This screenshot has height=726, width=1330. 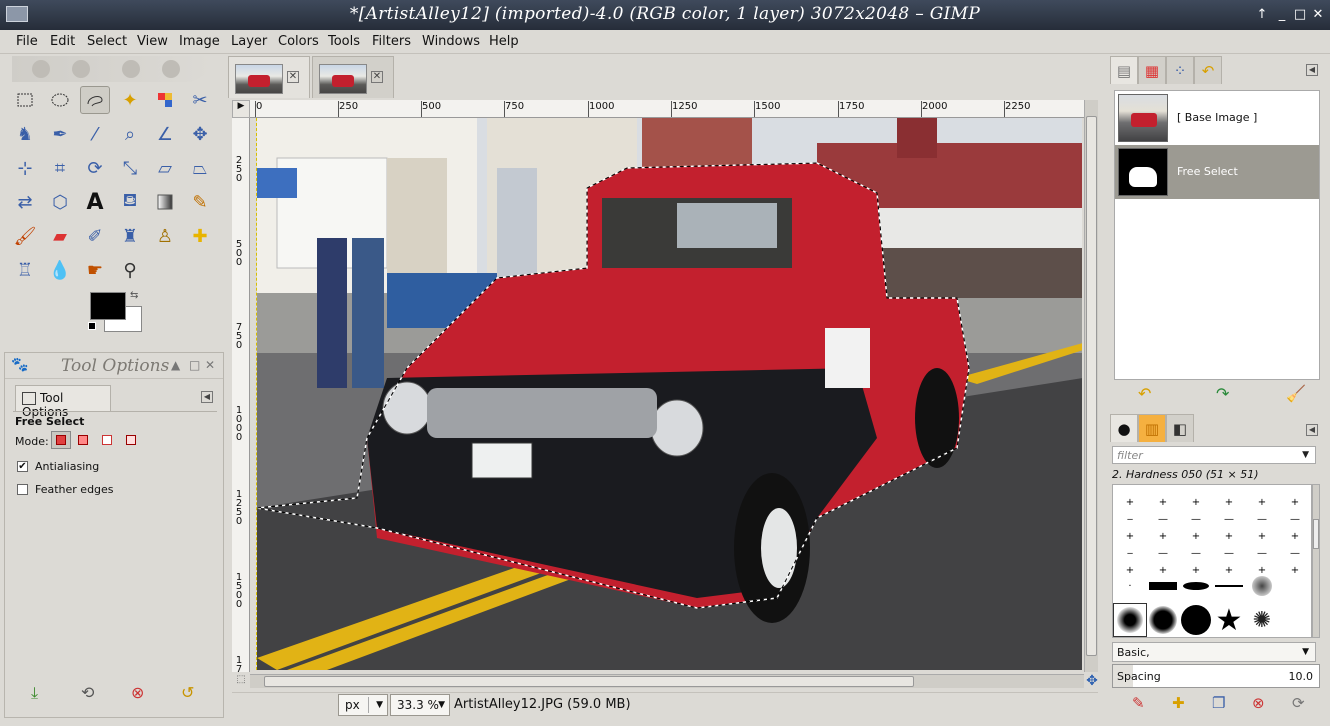 I want to click on ruler-corner-menu-icon: ▶, so click(x=241, y=109).